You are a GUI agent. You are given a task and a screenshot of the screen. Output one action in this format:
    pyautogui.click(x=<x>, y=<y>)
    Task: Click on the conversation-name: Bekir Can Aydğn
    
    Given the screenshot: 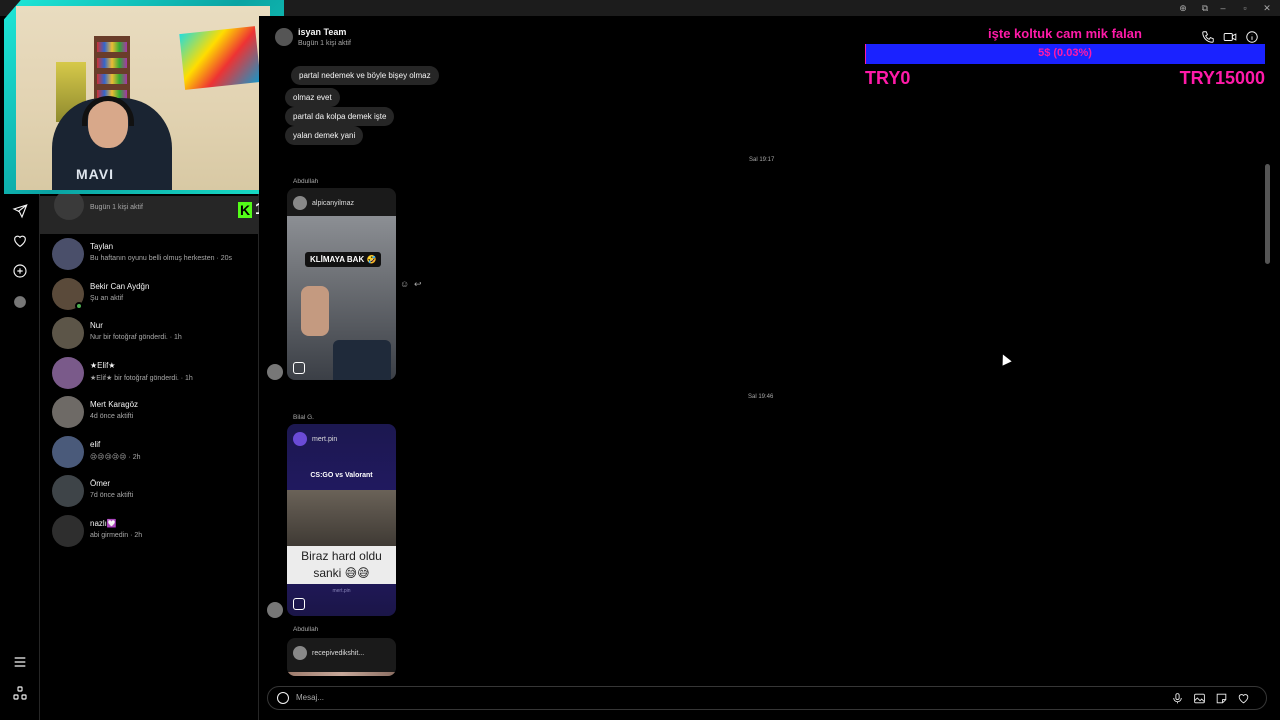 What is the action you would take?
    pyautogui.click(x=120, y=286)
    